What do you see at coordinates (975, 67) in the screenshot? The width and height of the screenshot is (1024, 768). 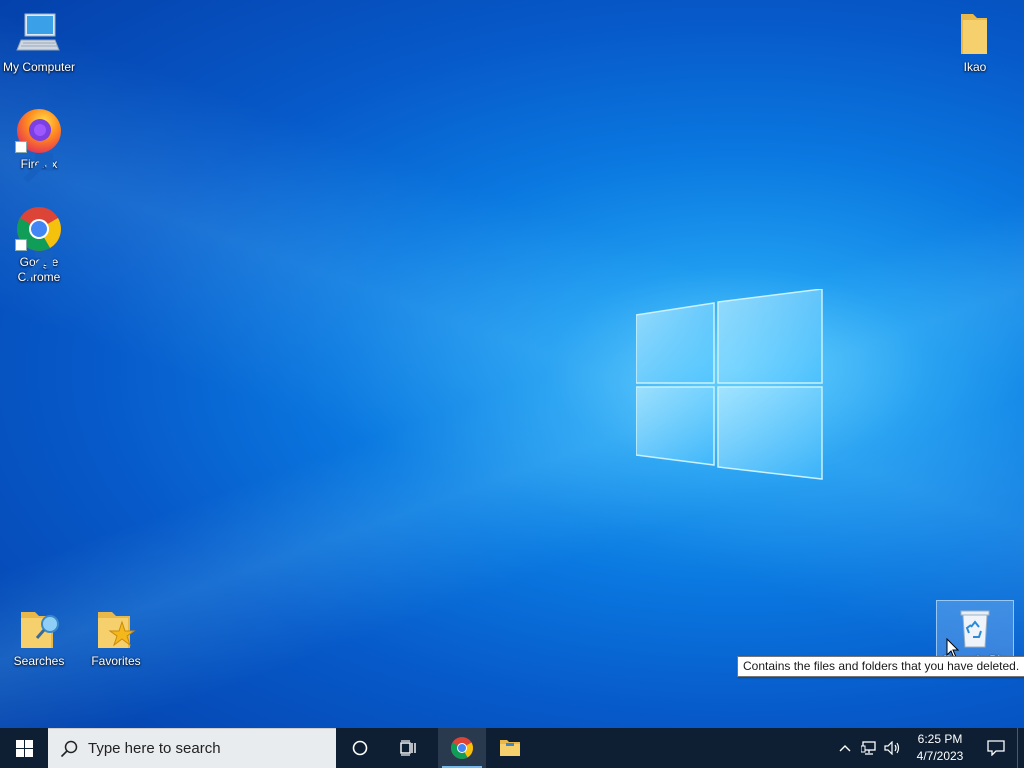 I see `desktop-icon-label: Ikao` at bounding box center [975, 67].